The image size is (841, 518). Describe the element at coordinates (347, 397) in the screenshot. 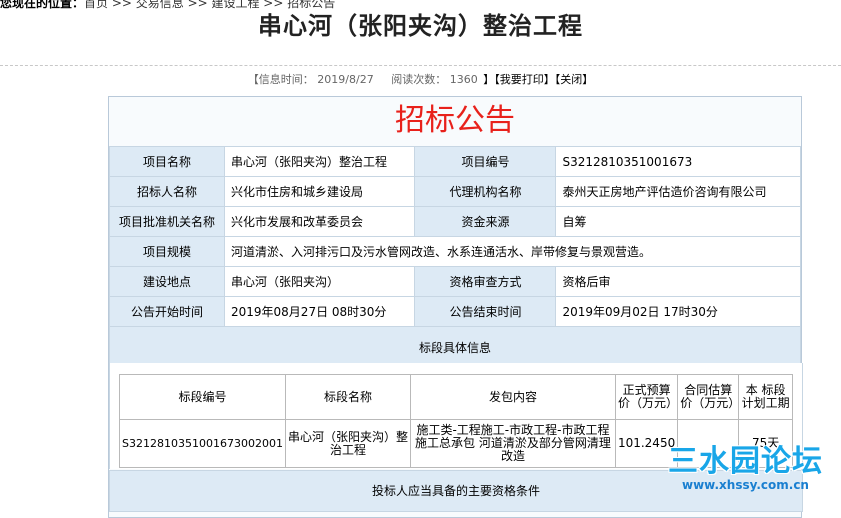

I see `column-header: 标段名称` at that location.